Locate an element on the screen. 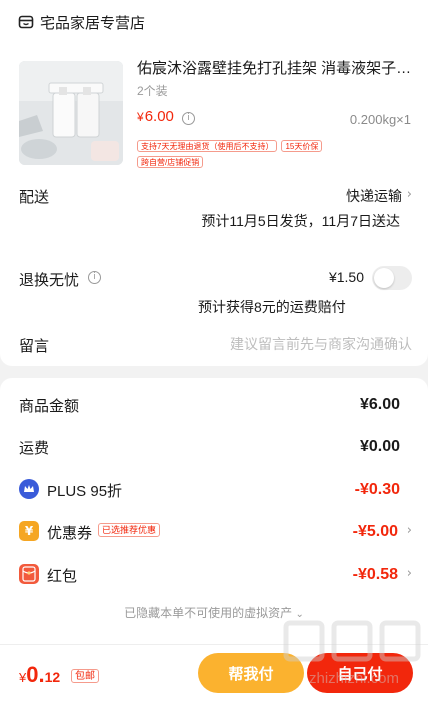 The height and width of the screenshot is (706, 428). delivery-estimate: 预计11月5日发货，11月7日送达 is located at coordinates (300, 221).